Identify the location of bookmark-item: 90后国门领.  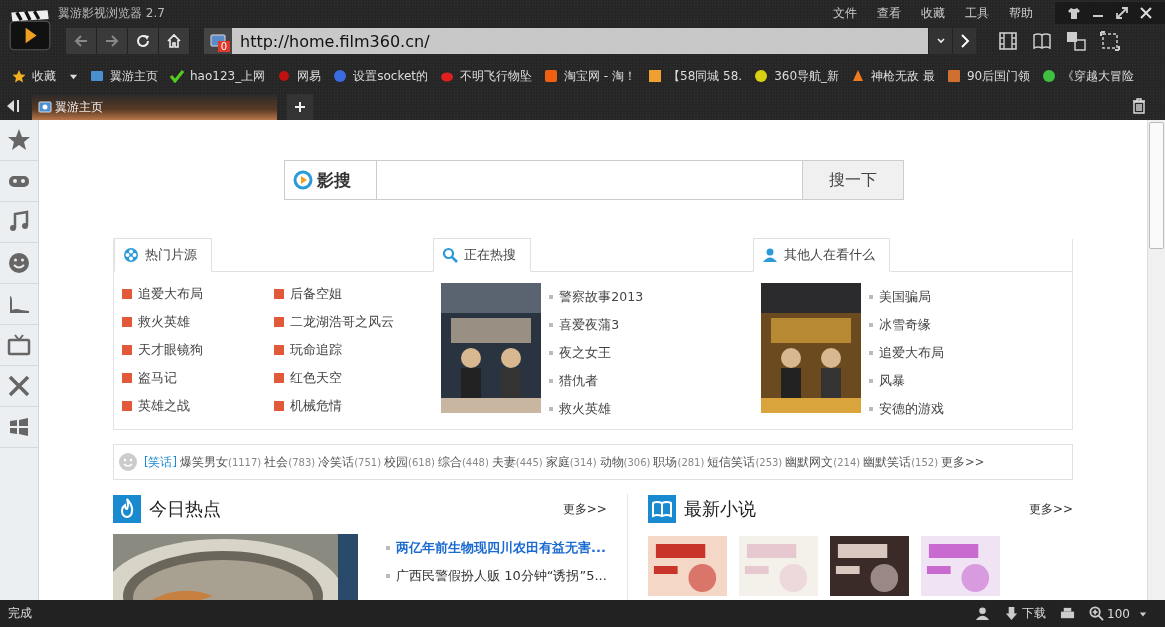
(988, 76).